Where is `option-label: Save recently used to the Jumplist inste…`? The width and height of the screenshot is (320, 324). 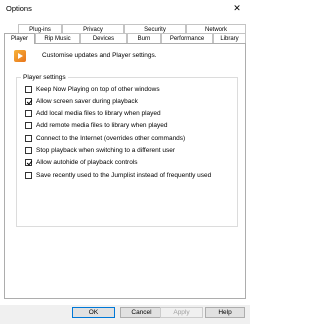
option-label: Save recently used to the Jumplist inste… is located at coordinates (124, 175).